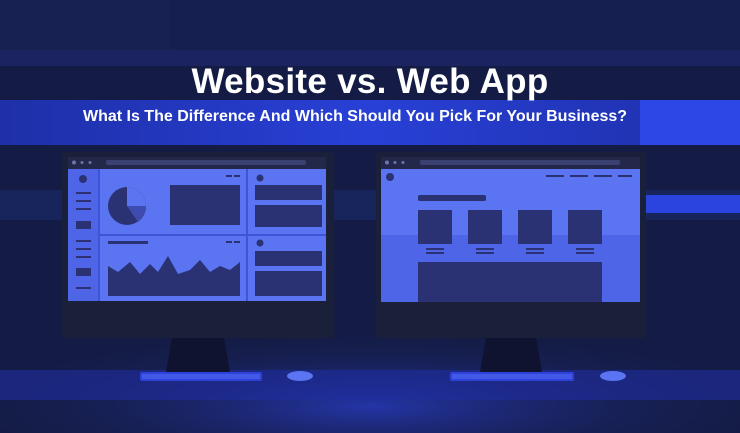  Describe the element at coordinates (205, 205) in the screenshot. I see `chart-card` at that location.